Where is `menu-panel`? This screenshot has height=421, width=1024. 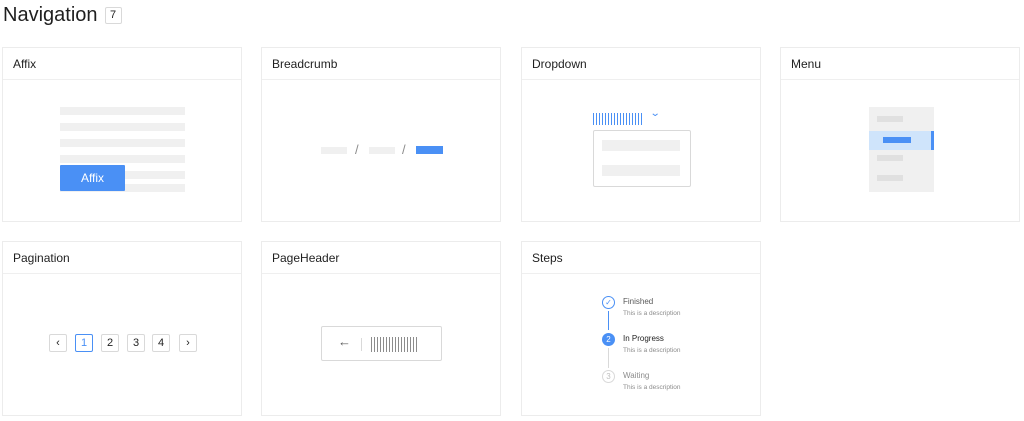
menu-panel is located at coordinates (901, 149).